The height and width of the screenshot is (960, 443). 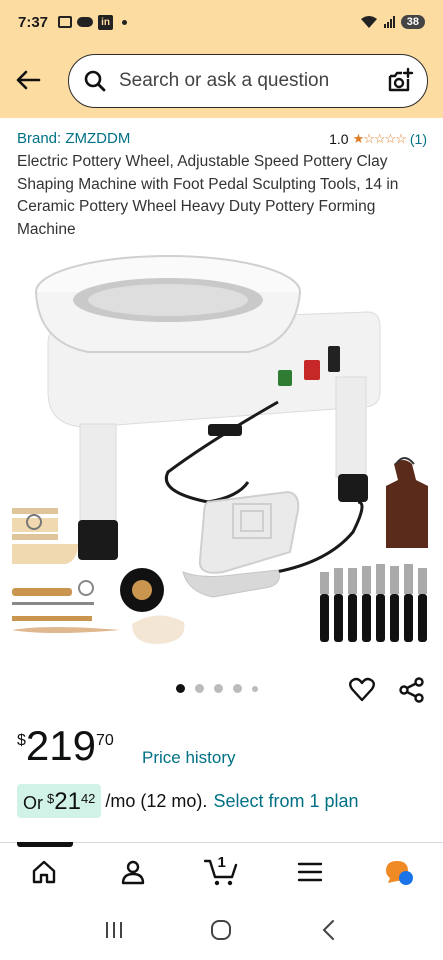 I want to click on recent-apps-button, so click(x=114, y=930).